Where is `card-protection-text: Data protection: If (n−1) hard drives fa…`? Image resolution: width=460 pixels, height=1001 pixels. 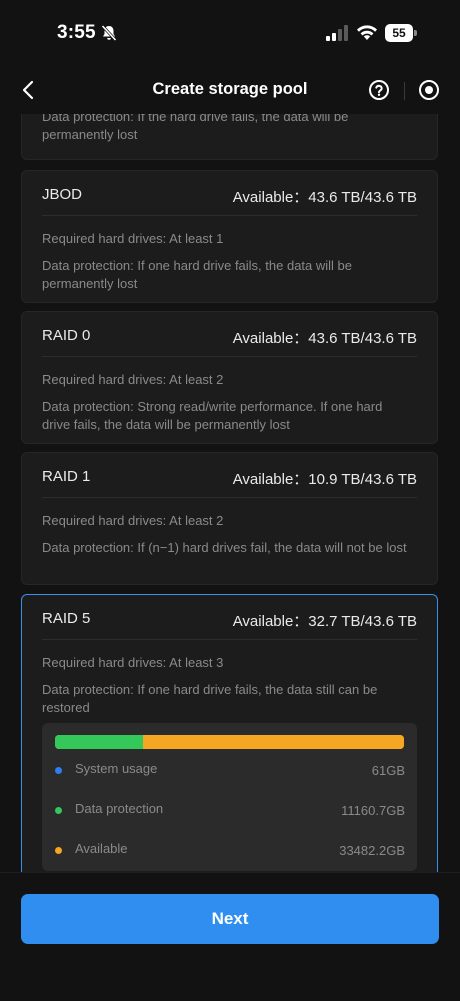 card-protection-text: Data protection: If (n−1) hard drives fa… is located at coordinates (227, 548).